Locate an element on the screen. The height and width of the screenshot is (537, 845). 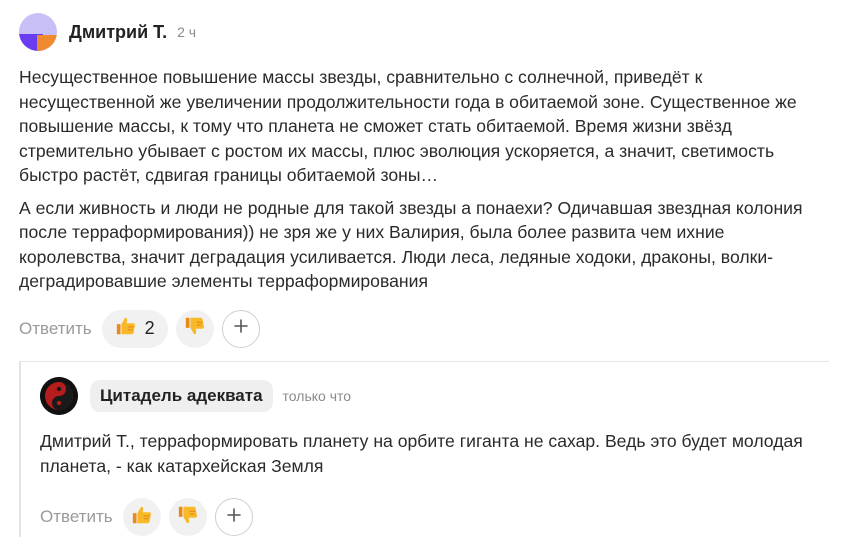
reply-actions: Ответить is located at coordinates (430, 517).